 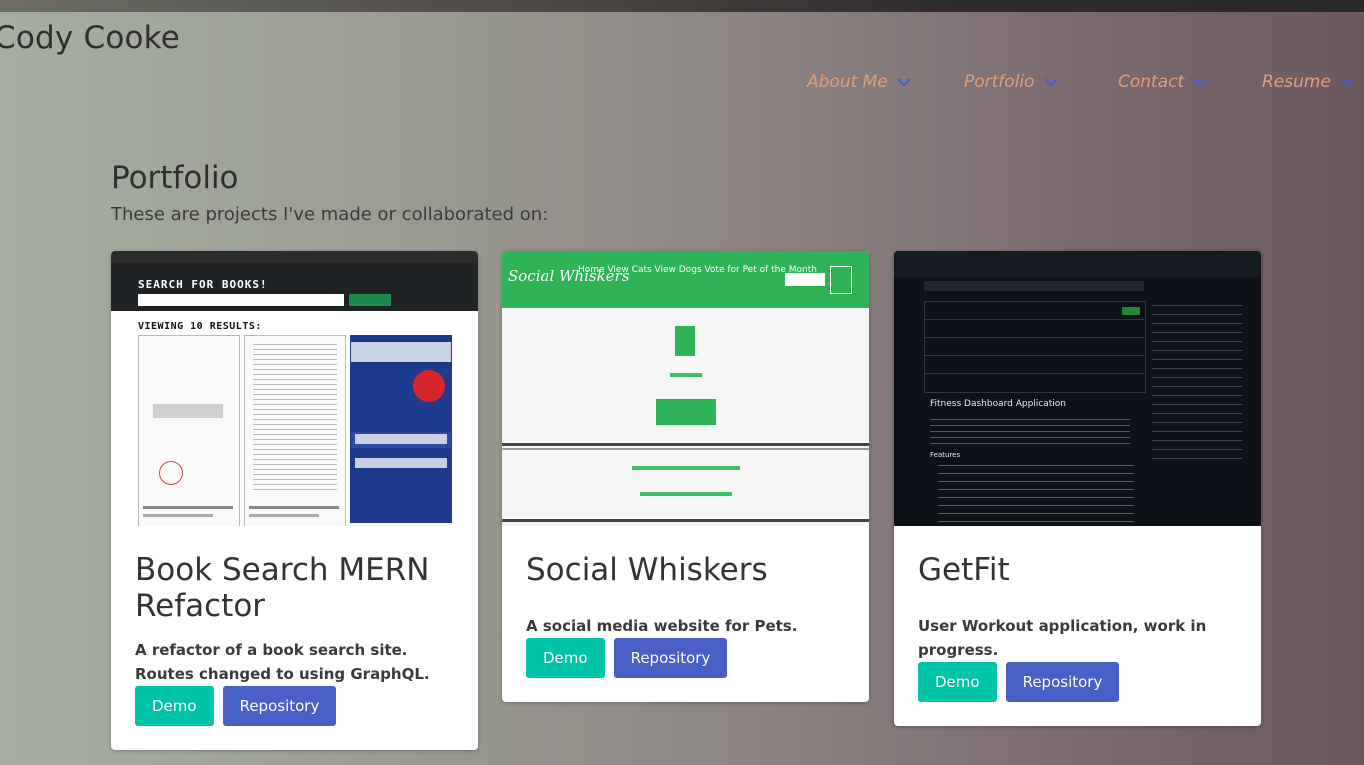 I want to click on nav-item-label: About Me, so click(x=847, y=82).